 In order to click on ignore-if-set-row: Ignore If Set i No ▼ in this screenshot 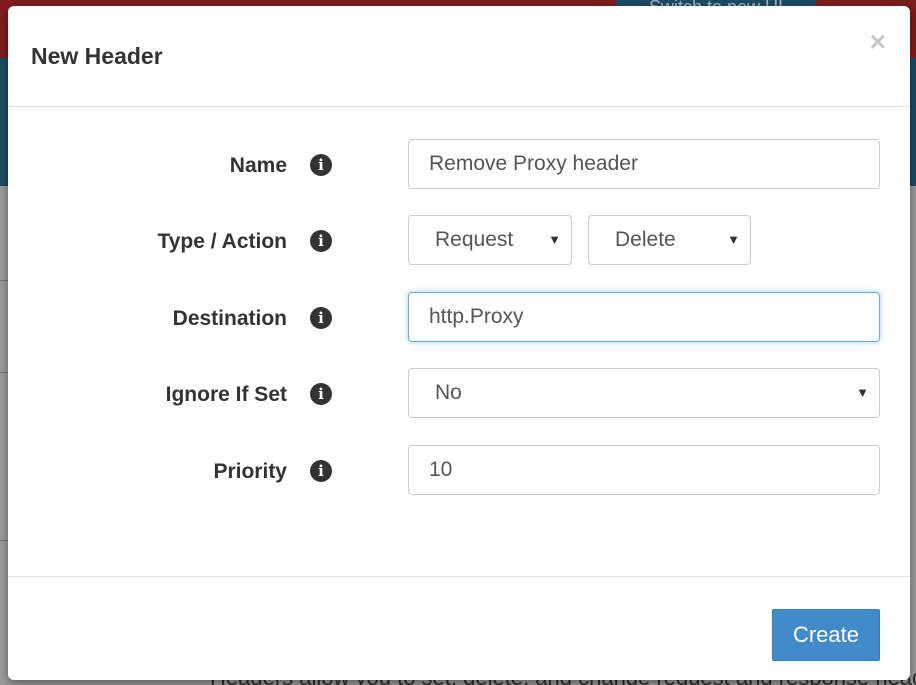, I will do `click(459, 395)`.